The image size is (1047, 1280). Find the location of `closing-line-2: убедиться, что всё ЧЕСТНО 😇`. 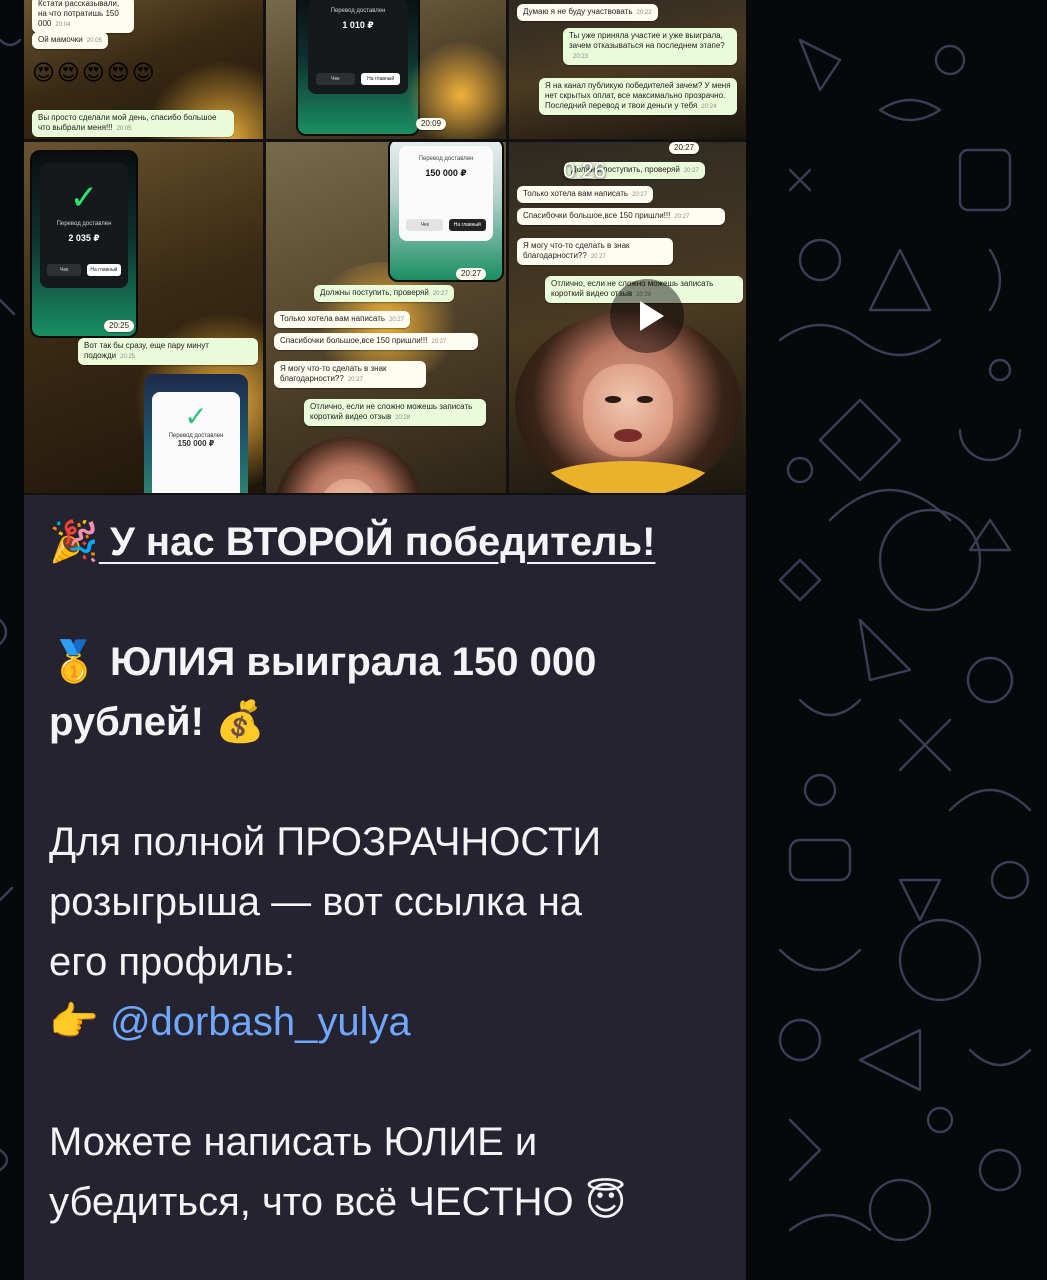

closing-line-2: убедиться, что всё ЧЕСТНО 😇 is located at coordinates (389, 1202).